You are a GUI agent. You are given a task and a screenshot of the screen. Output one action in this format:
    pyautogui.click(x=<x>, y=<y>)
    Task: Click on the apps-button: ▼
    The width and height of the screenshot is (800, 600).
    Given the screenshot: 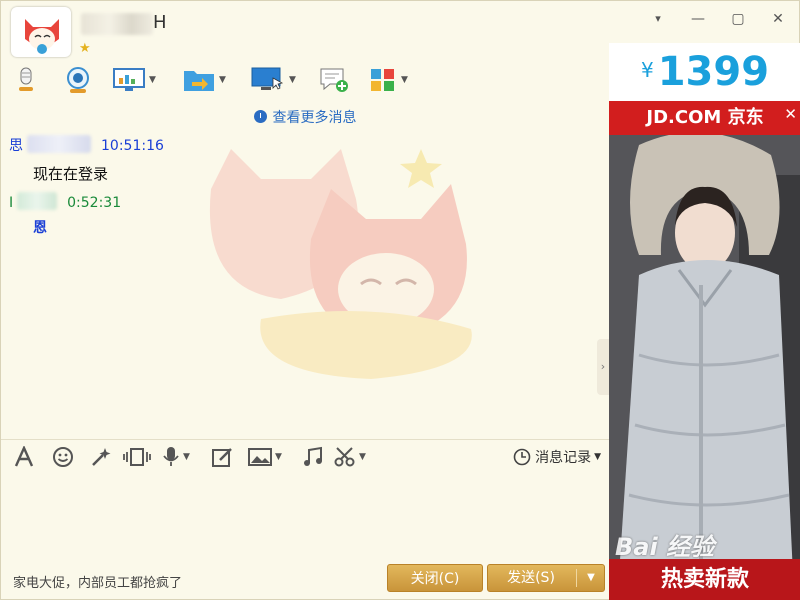 What is the action you would take?
    pyautogui.click(x=388, y=80)
    